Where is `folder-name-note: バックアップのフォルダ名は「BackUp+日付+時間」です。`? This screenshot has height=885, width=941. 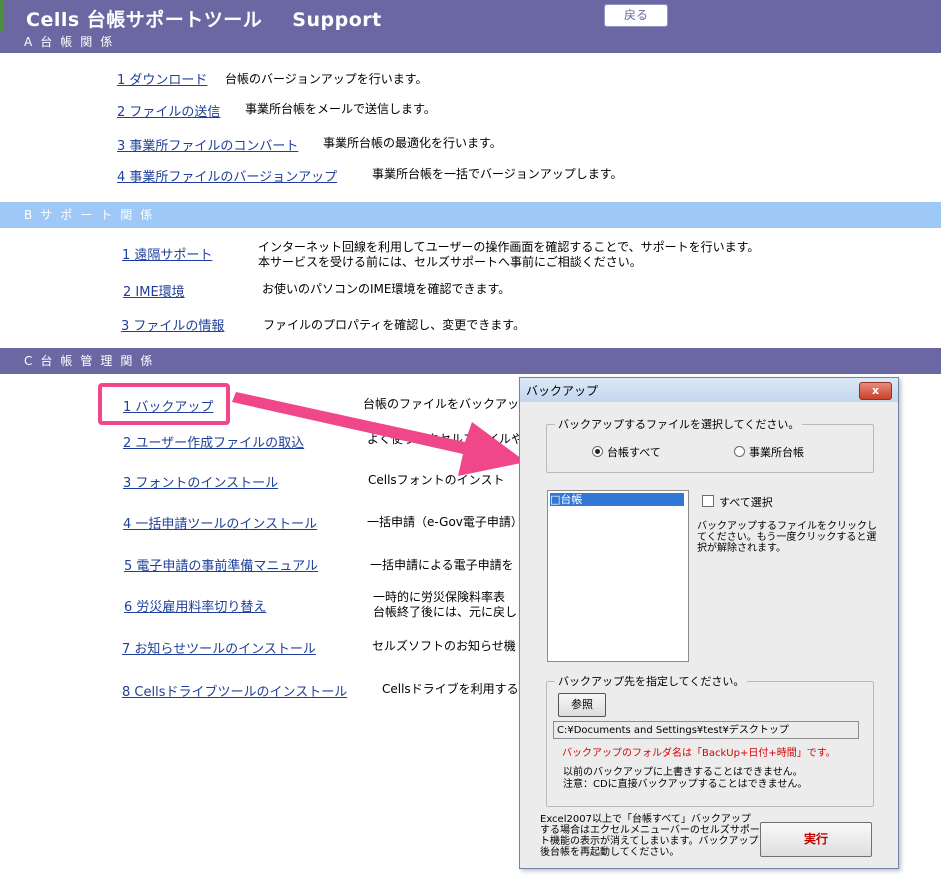 folder-name-note: バックアップのフォルダ名は「BackUp+日付+時間」です。 is located at coordinates (699, 753).